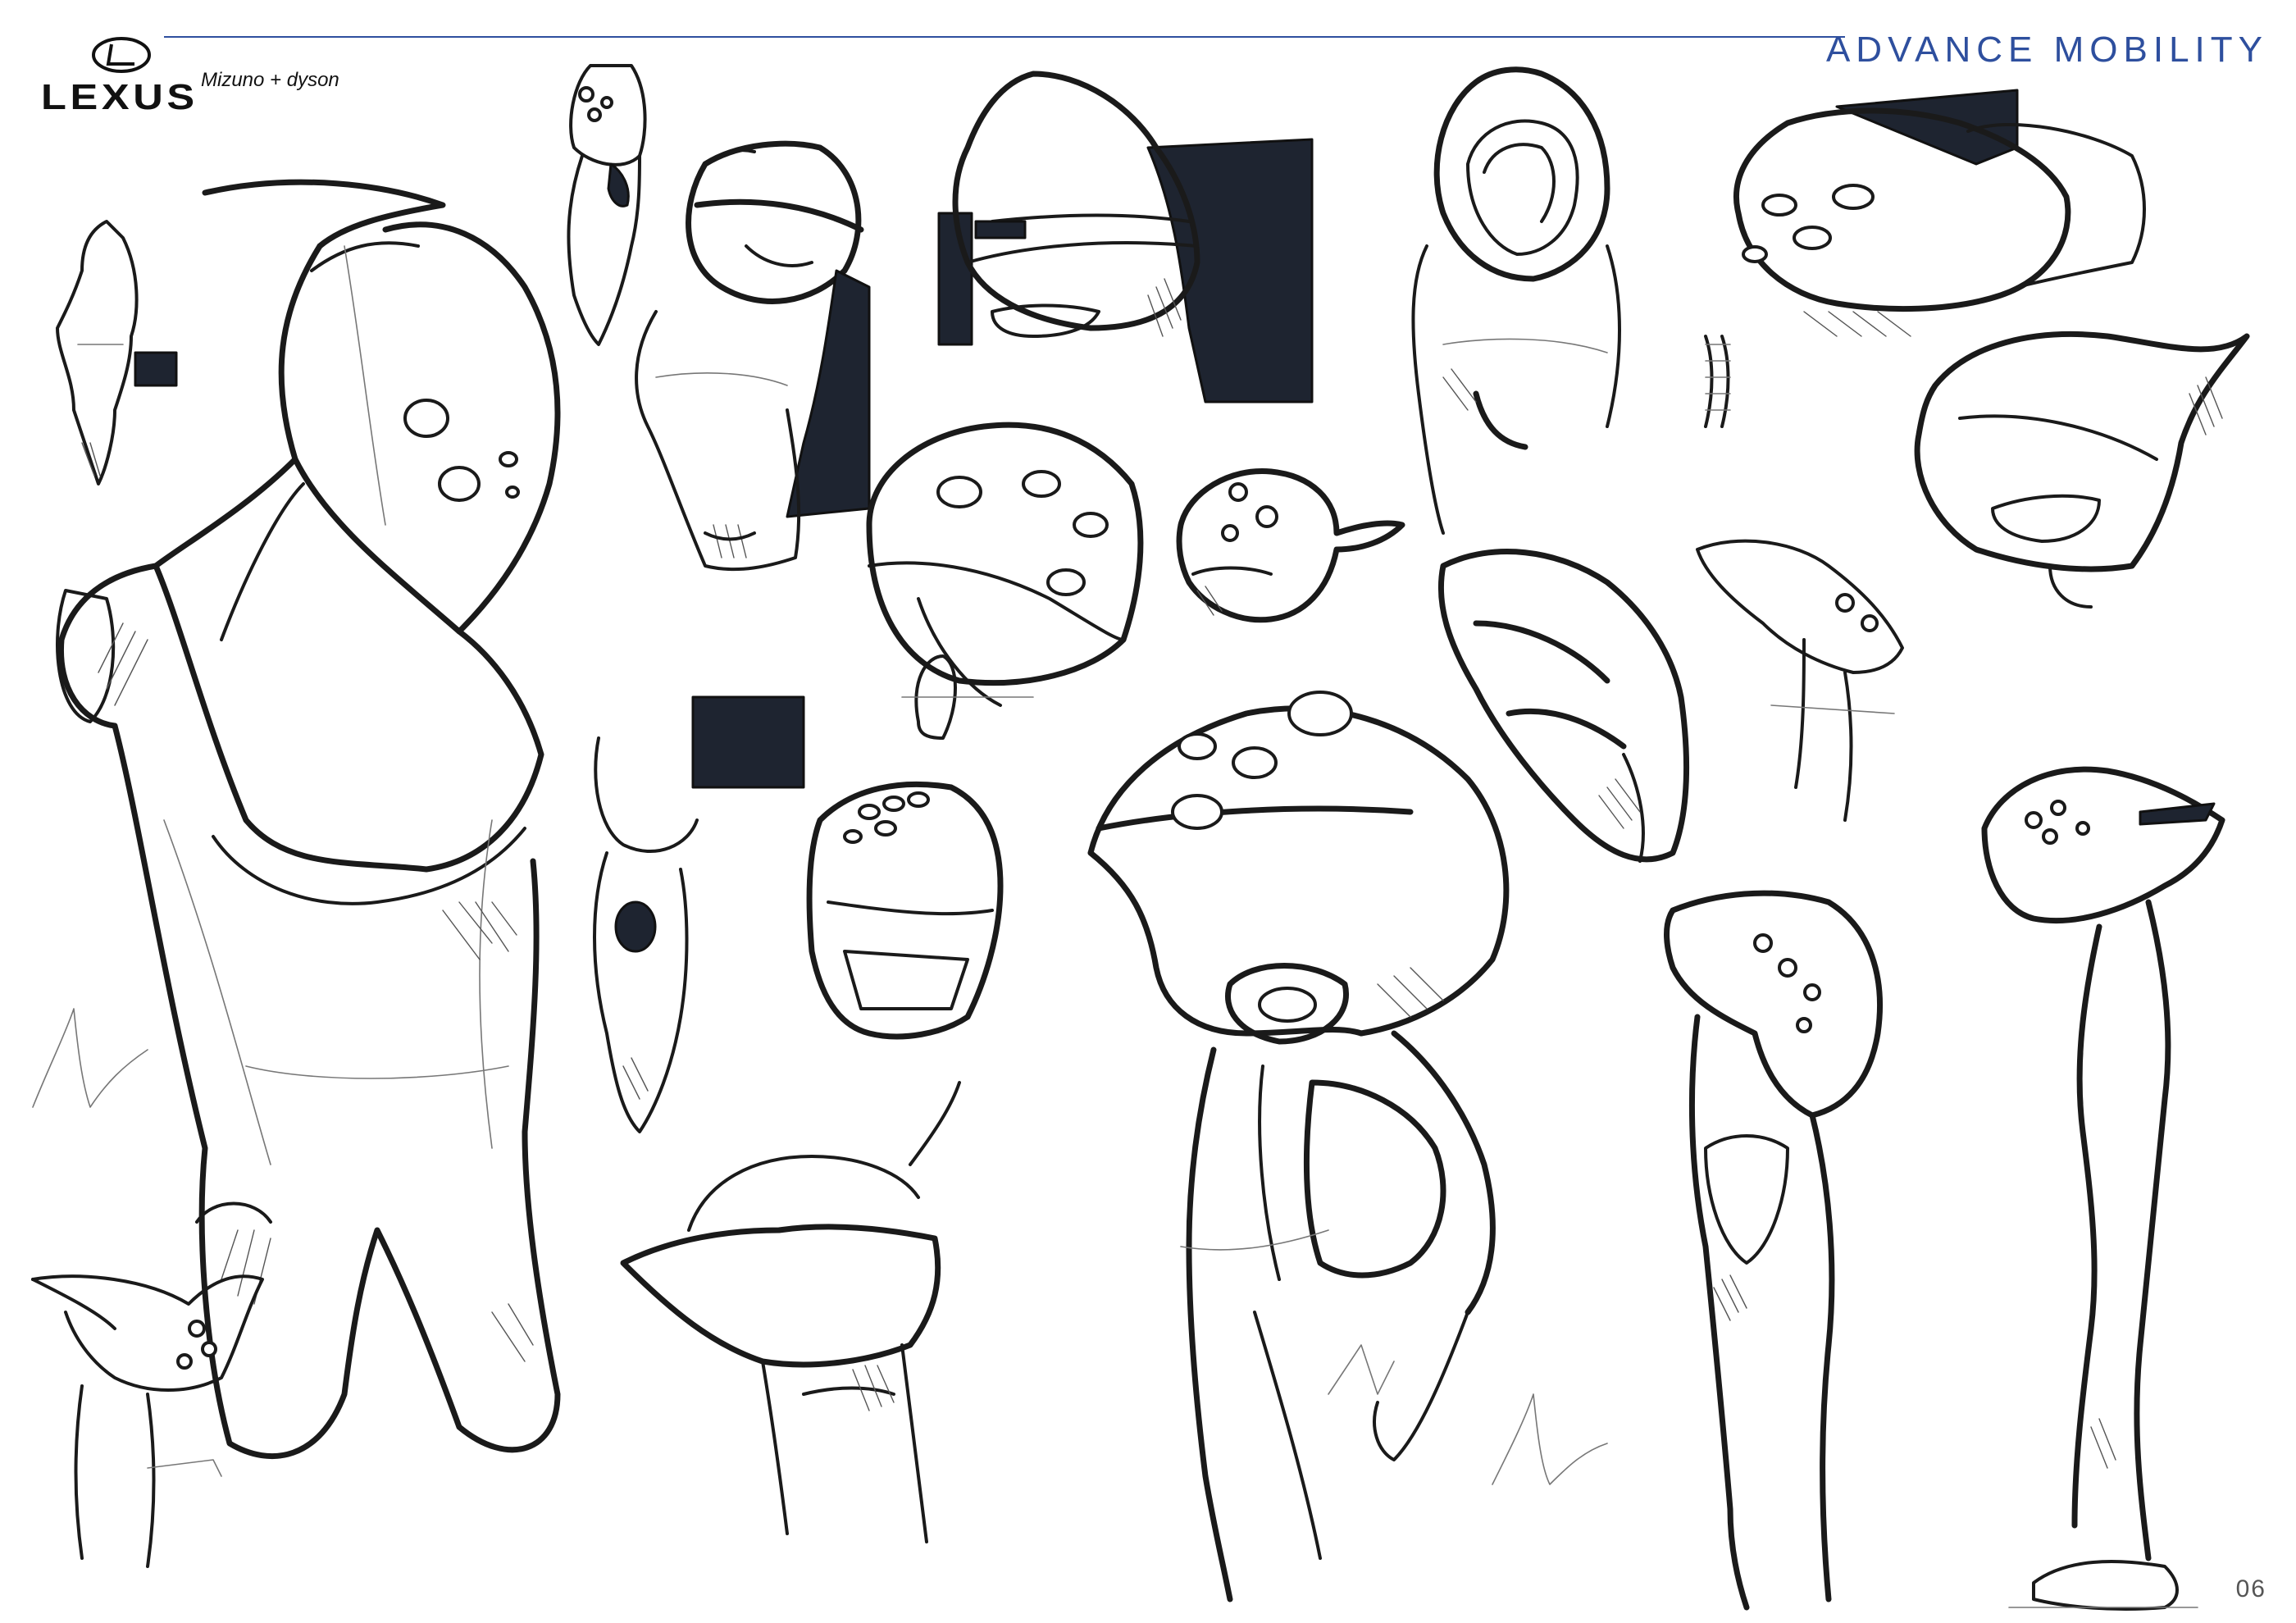  What do you see at coordinates (790, 1312) in the screenshot?
I see `sketch-wide-brim-helmet` at bounding box center [790, 1312].